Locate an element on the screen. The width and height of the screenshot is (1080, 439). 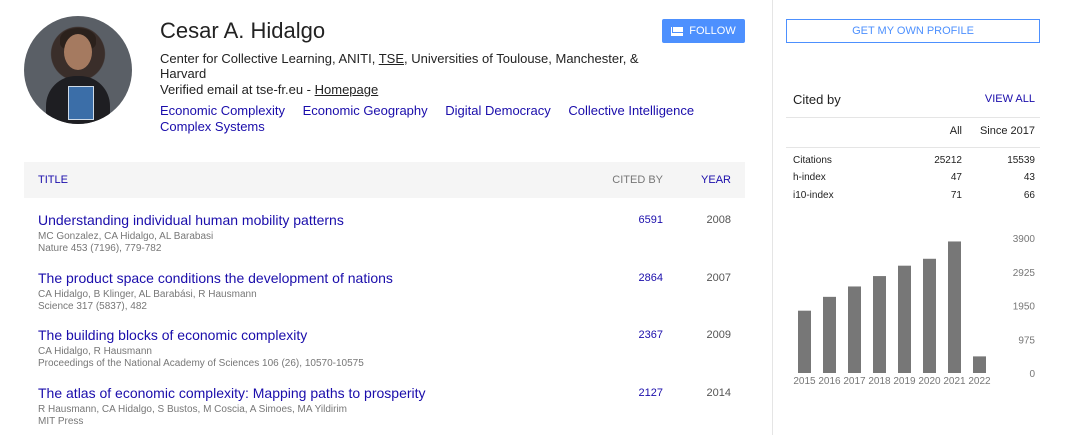
profile-photo is located at coordinates (78, 70).